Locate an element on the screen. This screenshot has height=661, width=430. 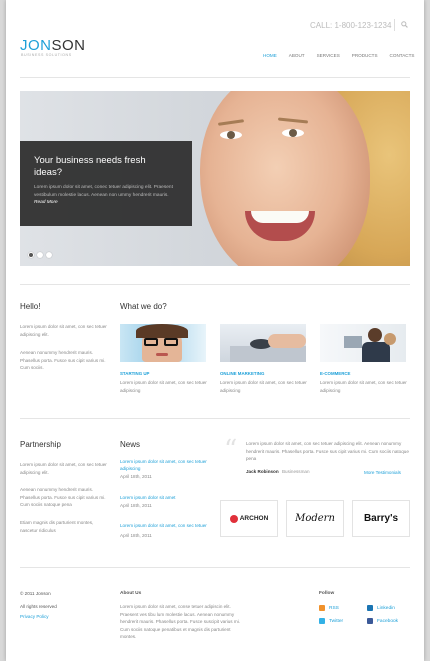
social-linkedin-label: Linkedin is located at coordinates (386, 608).